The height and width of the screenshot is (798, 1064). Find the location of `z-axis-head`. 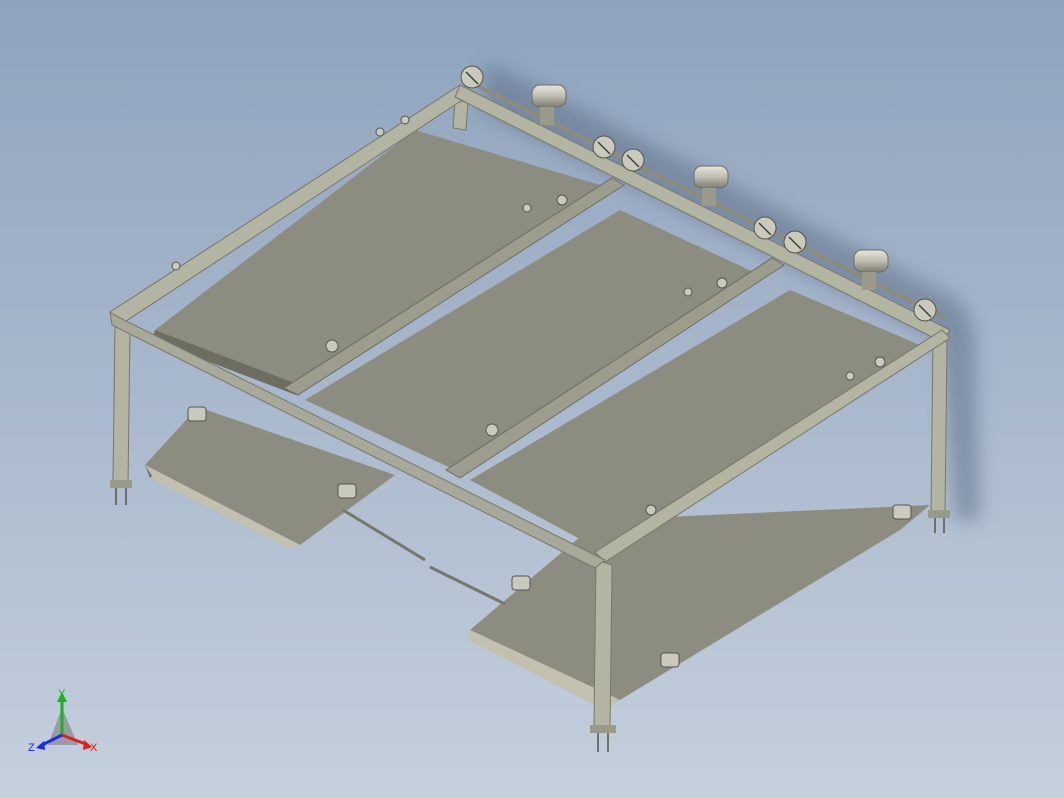

z-axis-head is located at coordinates (40, 745).